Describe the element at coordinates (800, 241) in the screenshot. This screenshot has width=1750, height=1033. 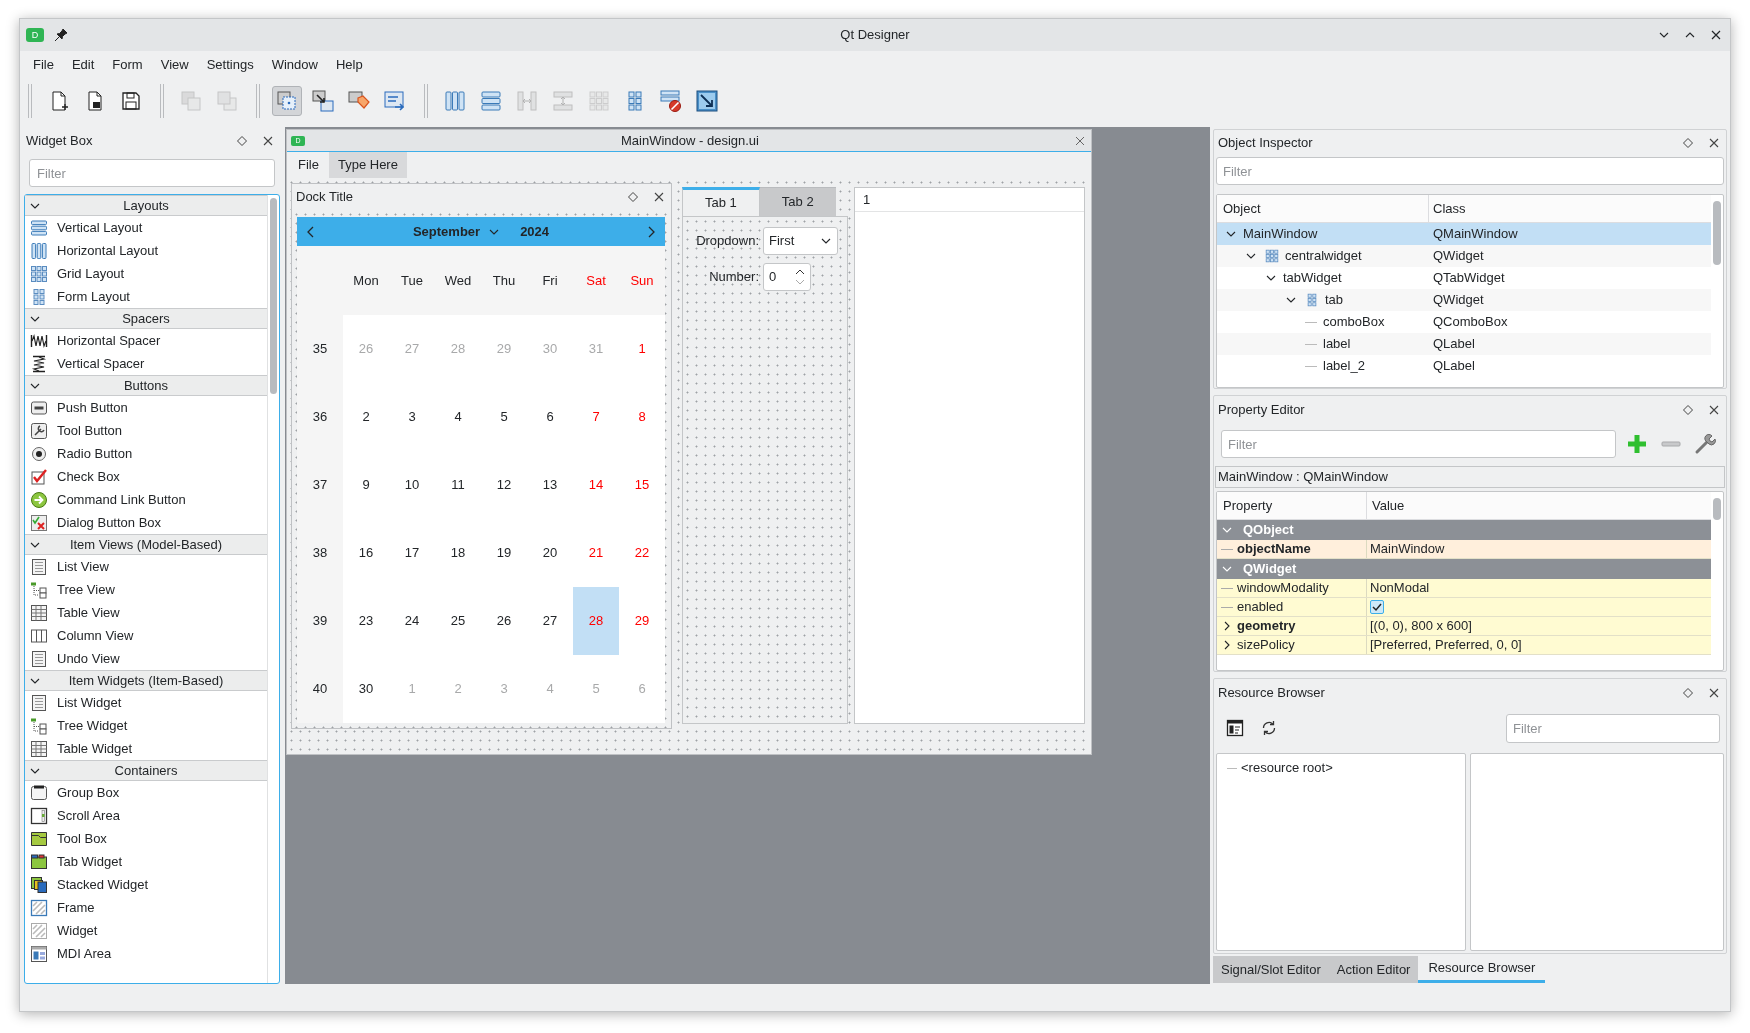
I see `dropdown: First` at that location.